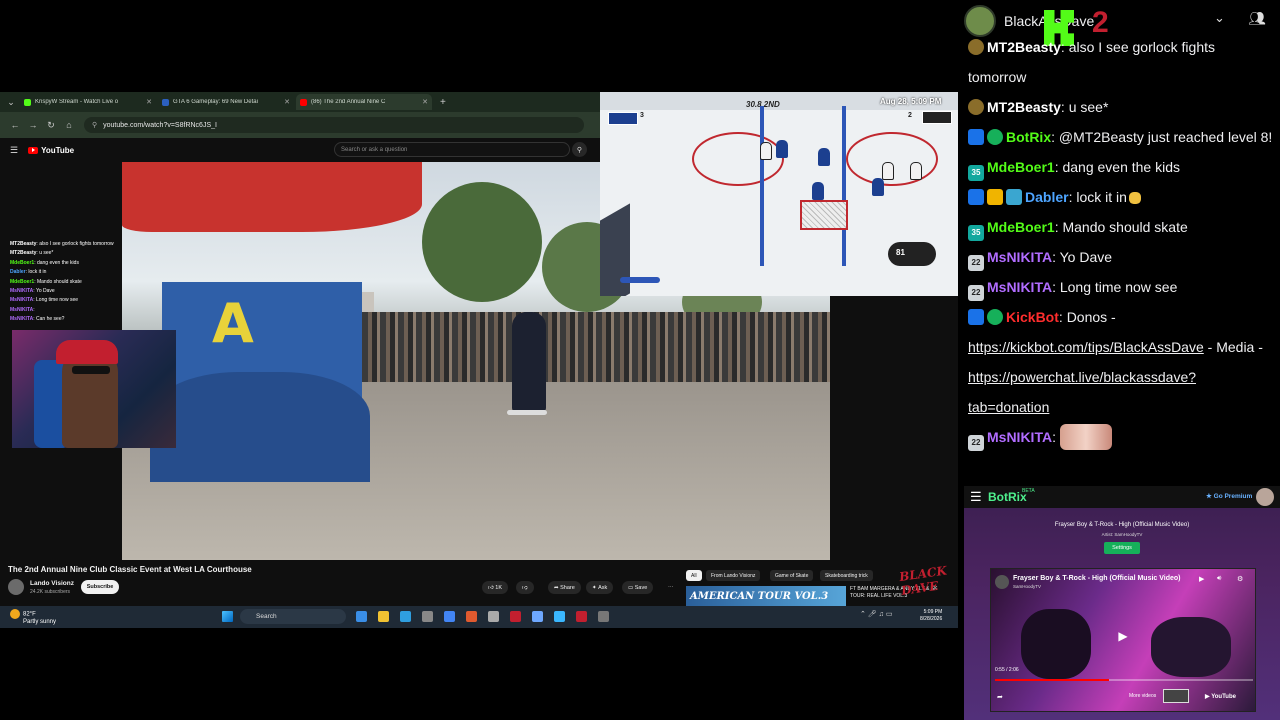 The height and width of the screenshot is (720, 1280). Describe the element at coordinates (293, 616) in the screenshot. I see `taskbar-search: Search` at that location.